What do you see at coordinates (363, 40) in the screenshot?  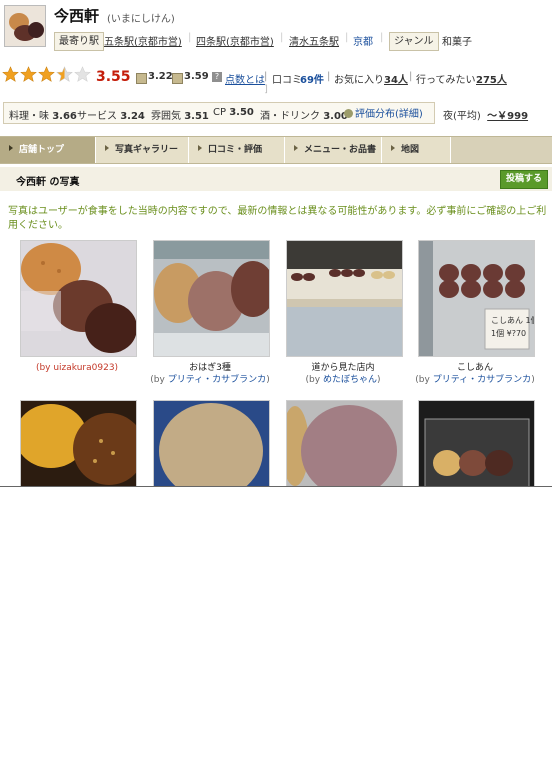 I see `prefecture-link: 京都` at bounding box center [363, 40].